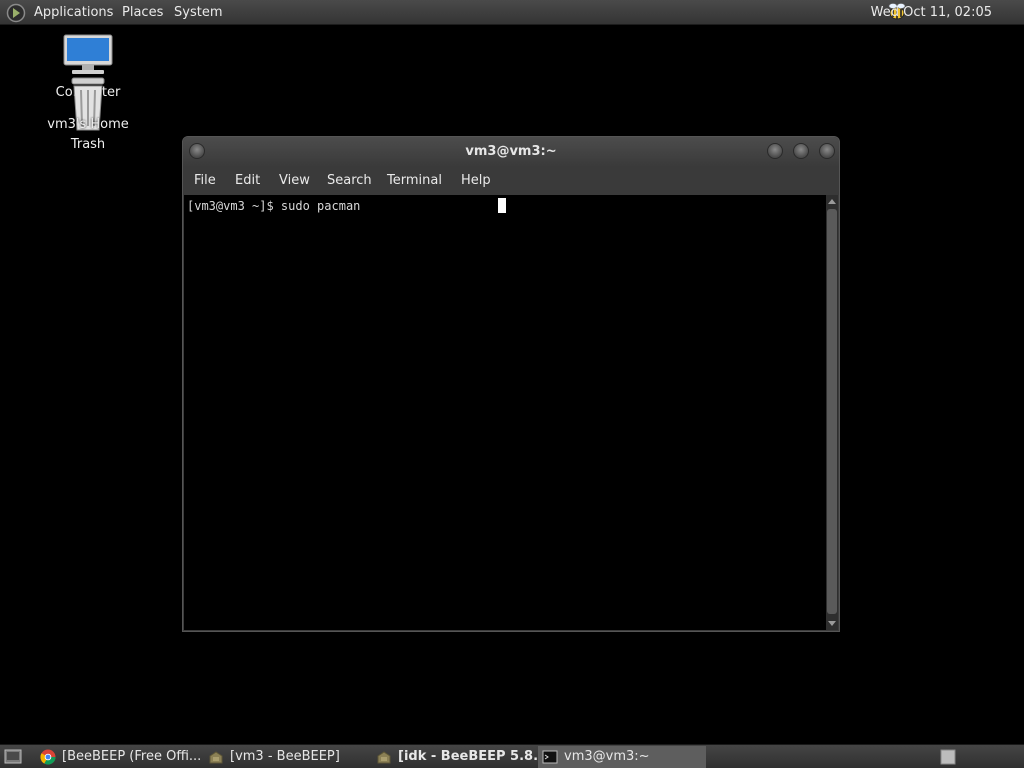 The image size is (1024, 768). I want to click on menu-search: Search, so click(349, 181).